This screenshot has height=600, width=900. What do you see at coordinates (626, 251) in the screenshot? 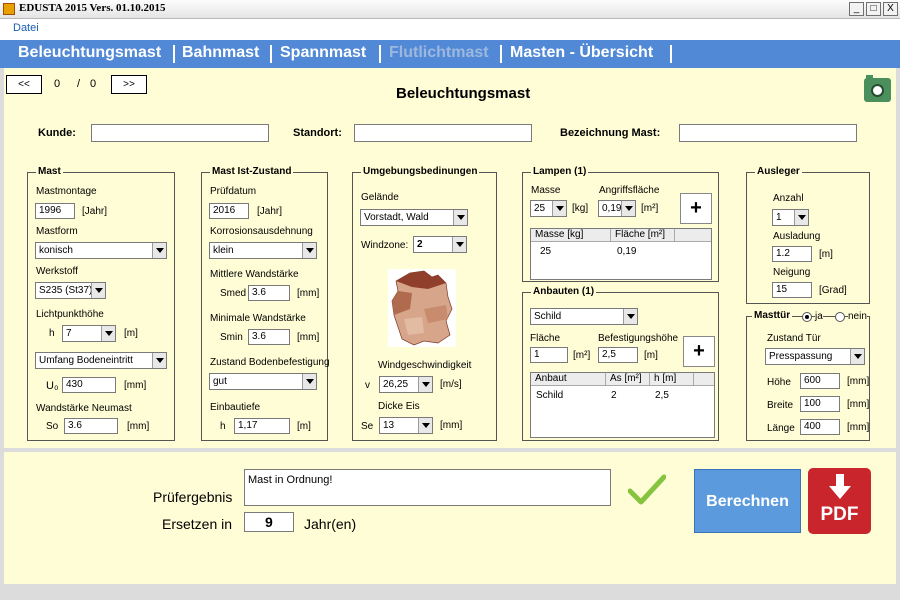
I see `table-cell: 0,19` at bounding box center [626, 251].